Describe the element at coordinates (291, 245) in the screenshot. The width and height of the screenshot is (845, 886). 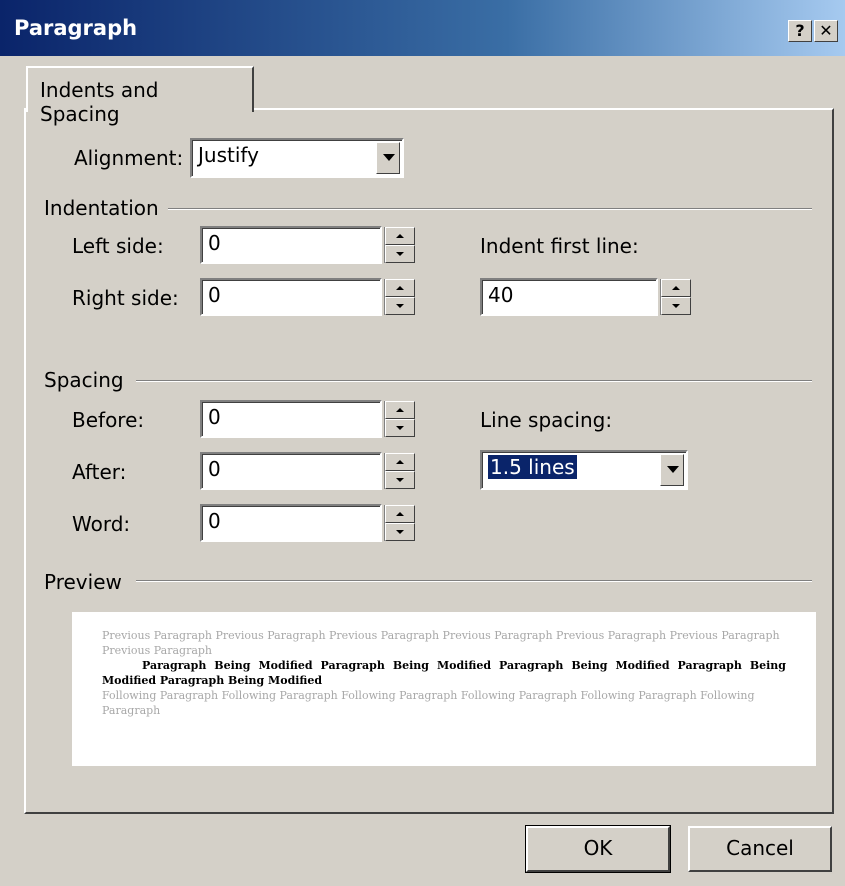
I see `left-side-input: 0` at that location.